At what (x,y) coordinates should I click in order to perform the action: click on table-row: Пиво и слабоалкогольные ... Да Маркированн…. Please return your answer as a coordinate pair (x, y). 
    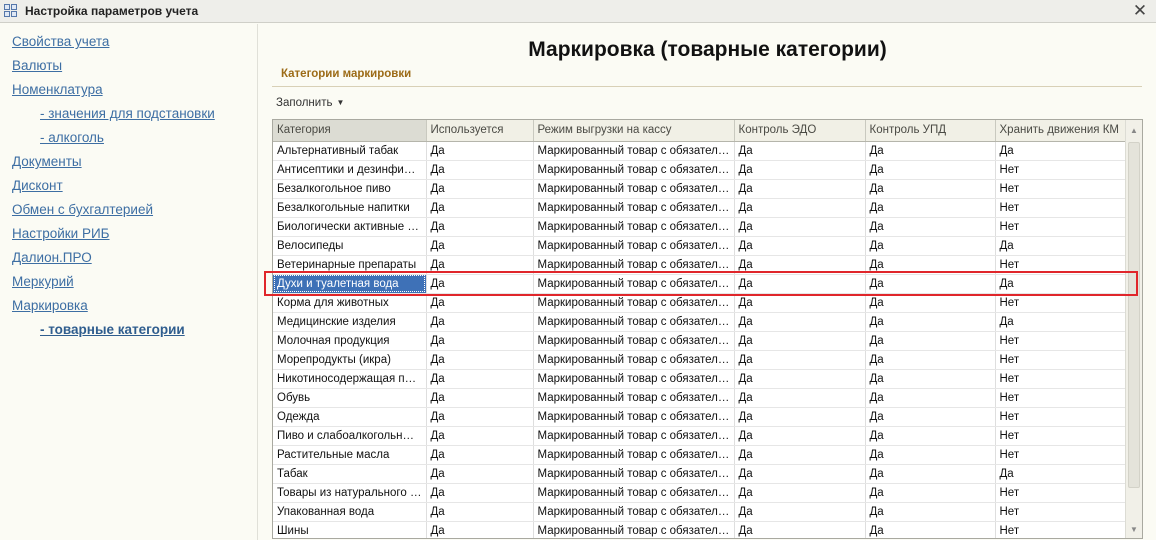
    Looking at the image, I should click on (700, 436).